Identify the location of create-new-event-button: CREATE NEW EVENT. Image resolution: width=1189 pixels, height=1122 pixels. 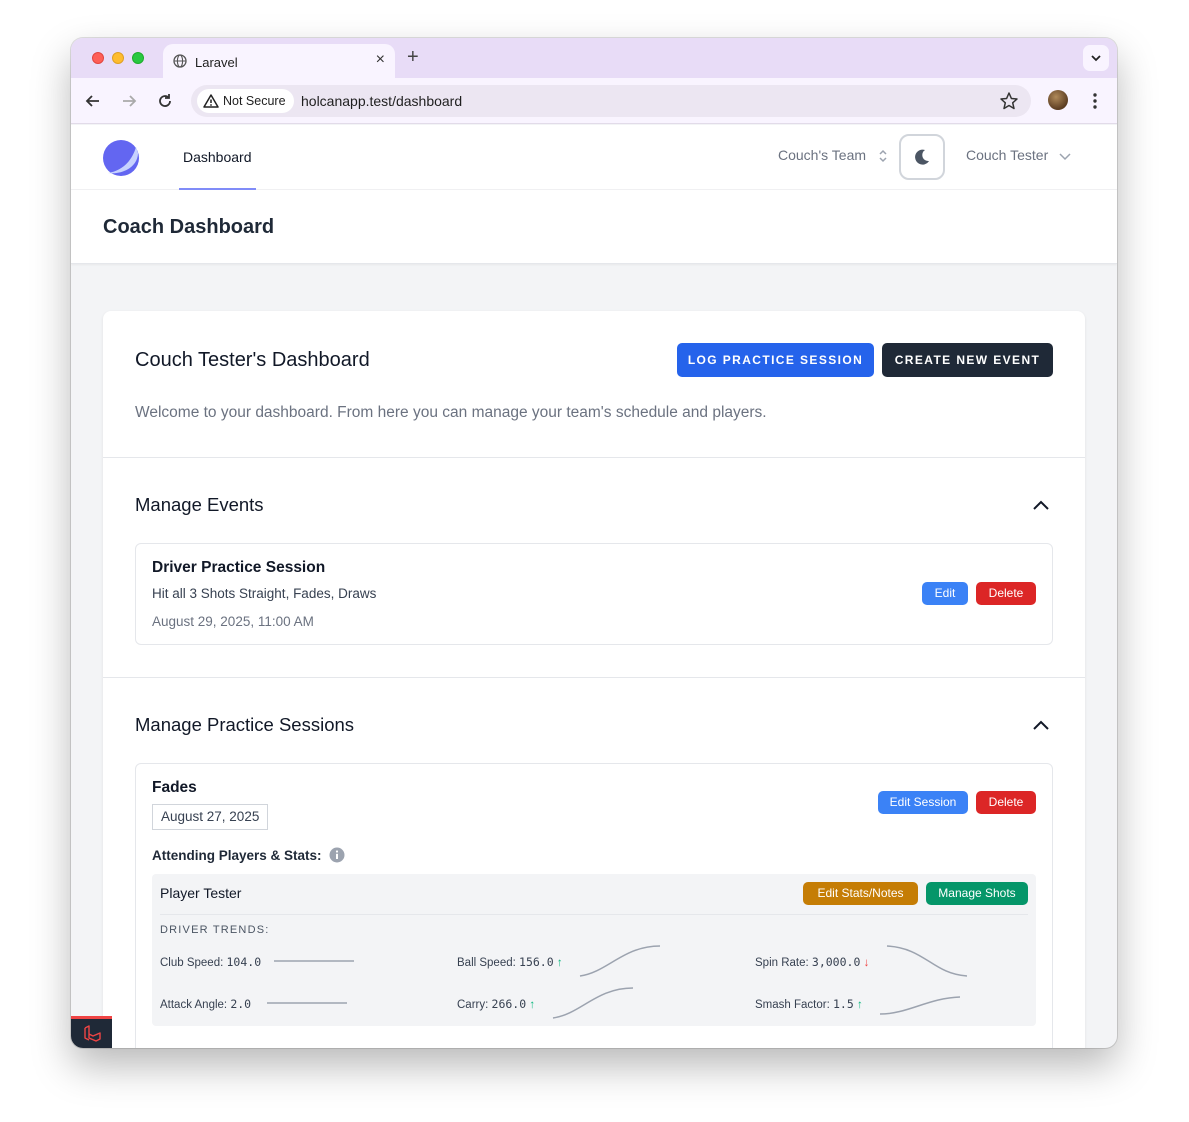
(967, 360).